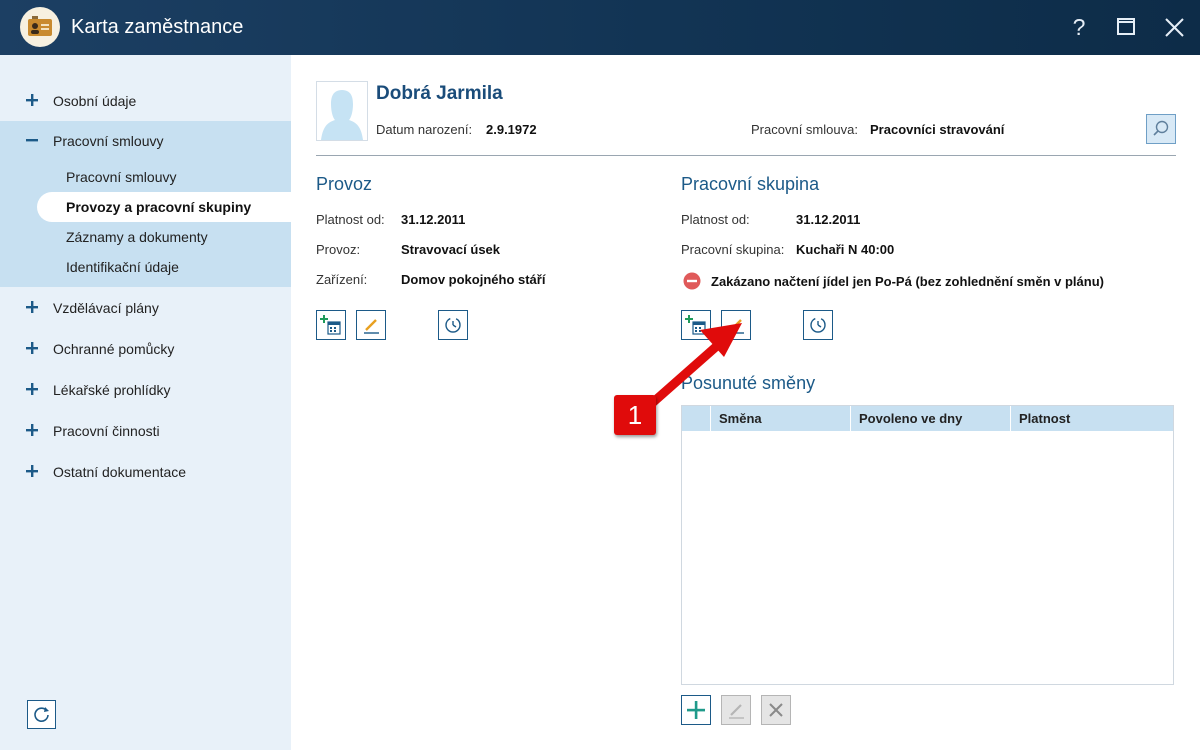 The width and height of the screenshot is (1200, 750). Describe the element at coordinates (845, 249) in the screenshot. I see `skupina-skupina-value: Kuchaři N 40:00` at that location.